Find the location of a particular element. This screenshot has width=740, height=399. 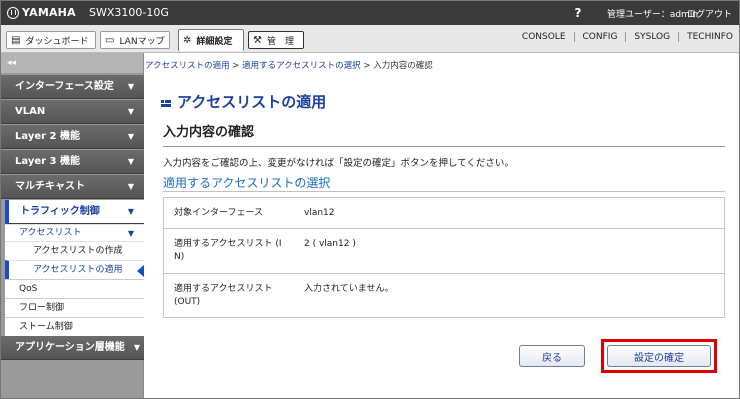

sidebar-item-layer3: Layer 3 機能 ▼ is located at coordinates (72, 162).